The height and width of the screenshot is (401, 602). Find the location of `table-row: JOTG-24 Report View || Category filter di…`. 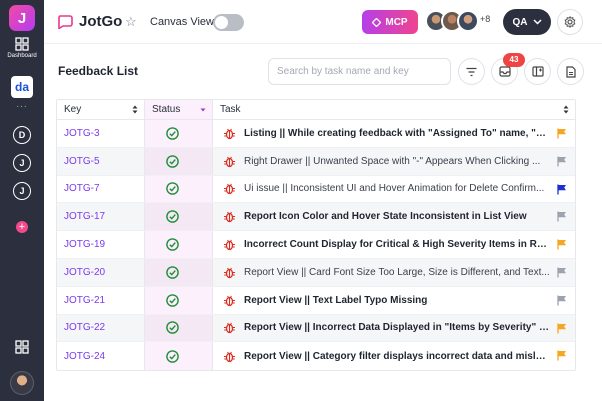

table-row: JOTG-24 Report View || Category filter di… is located at coordinates (316, 356).